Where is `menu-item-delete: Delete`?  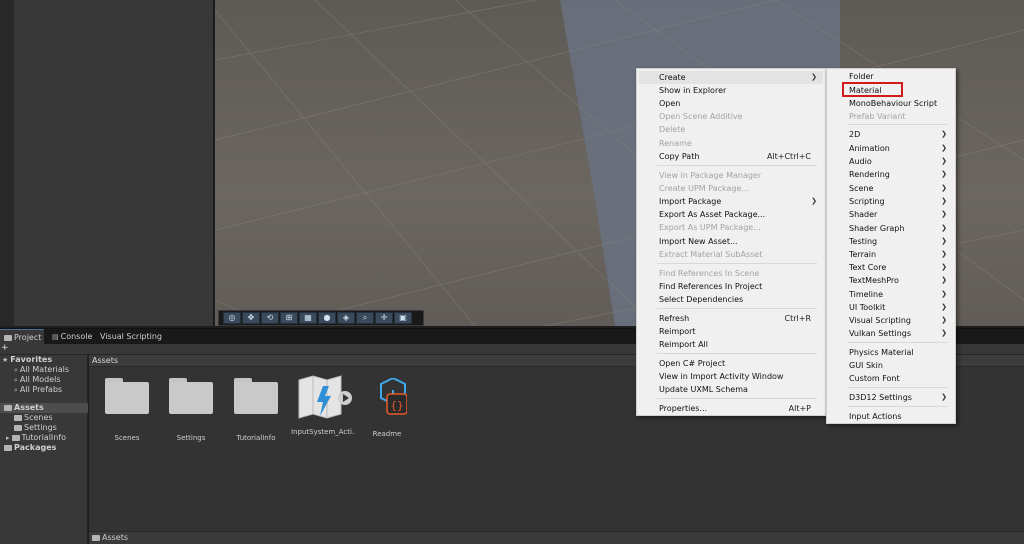 menu-item-delete: Delete is located at coordinates (731, 129).